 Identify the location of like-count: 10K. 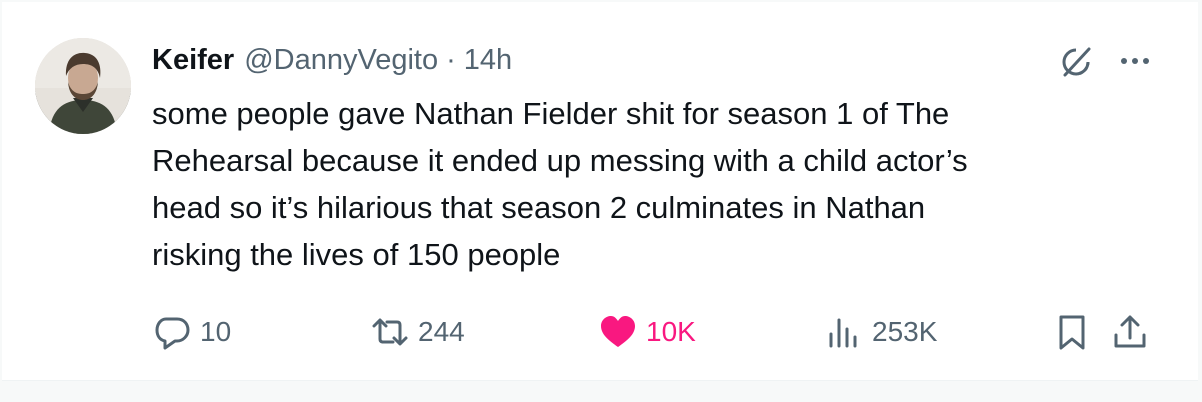
(671, 331).